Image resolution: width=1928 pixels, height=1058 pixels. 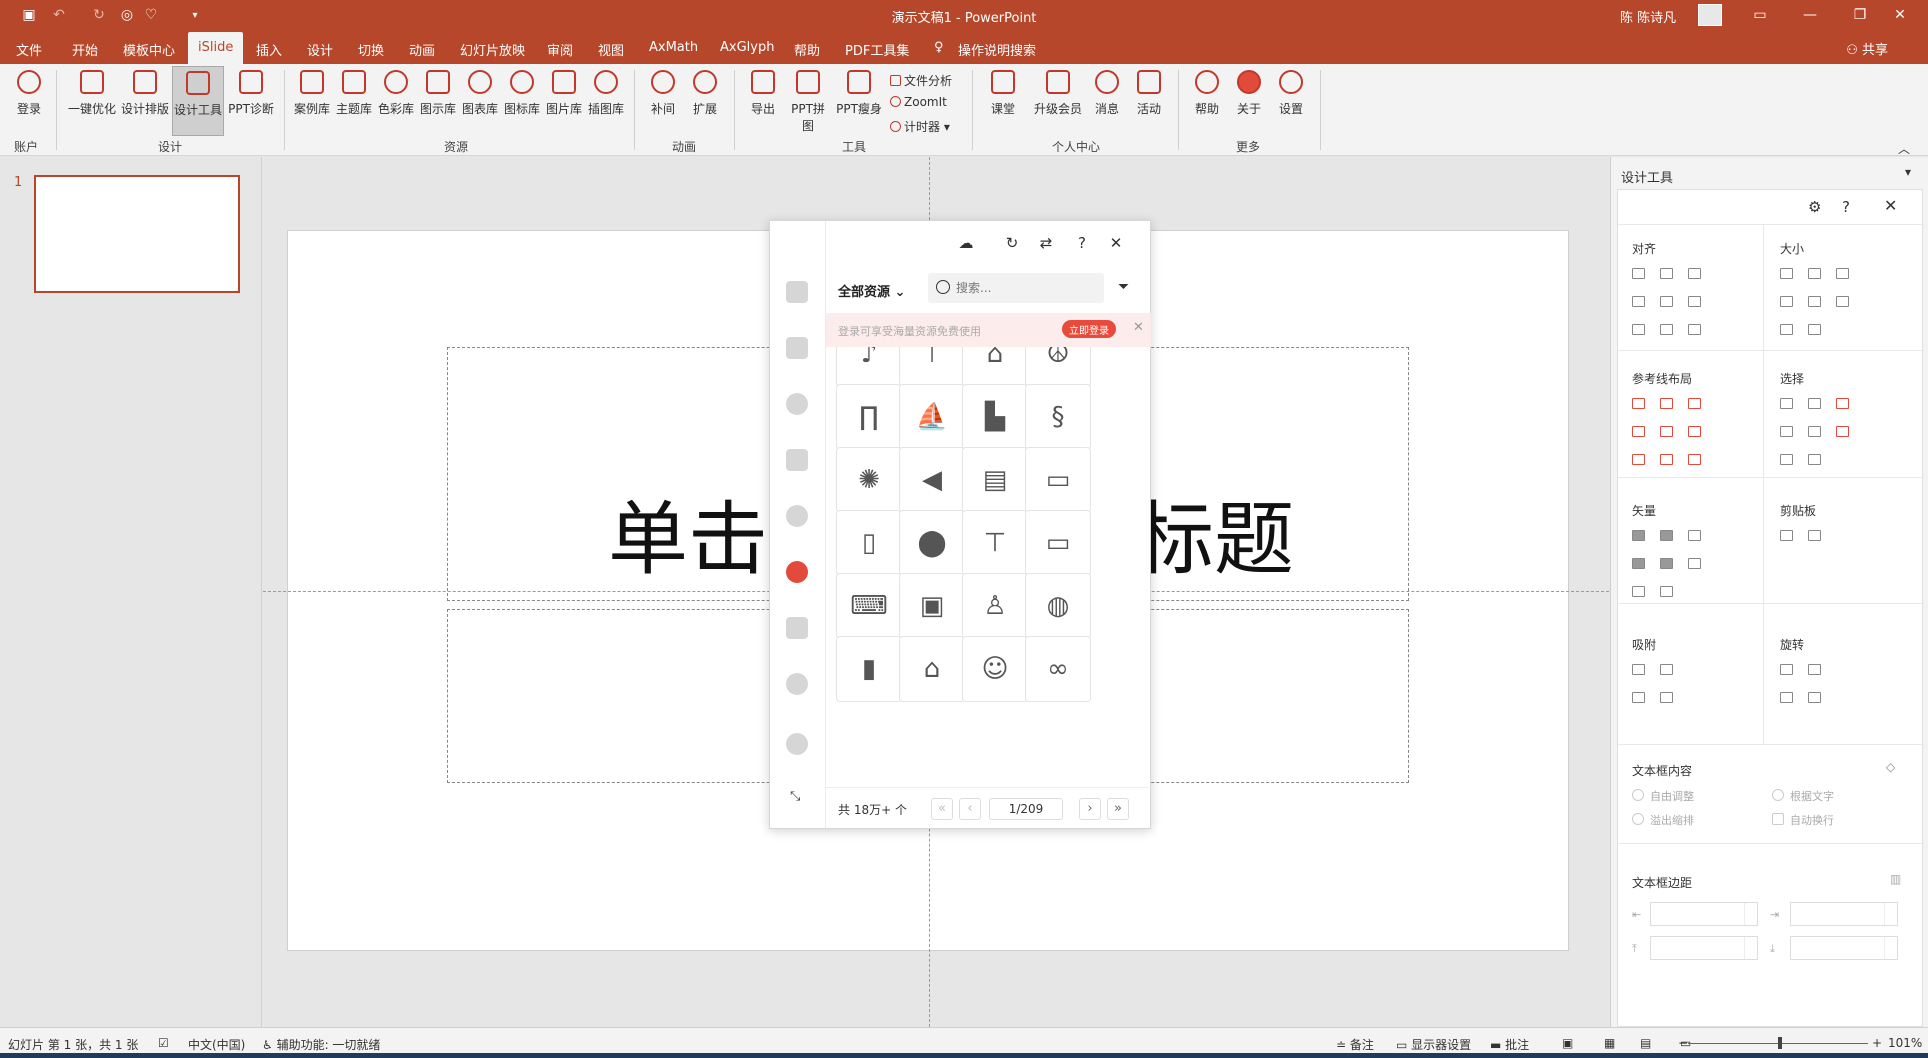 What do you see at coordinates (1666, 535) in the screenshot?
I see `vector-combine-icon` at bounding box center [1666, 535].